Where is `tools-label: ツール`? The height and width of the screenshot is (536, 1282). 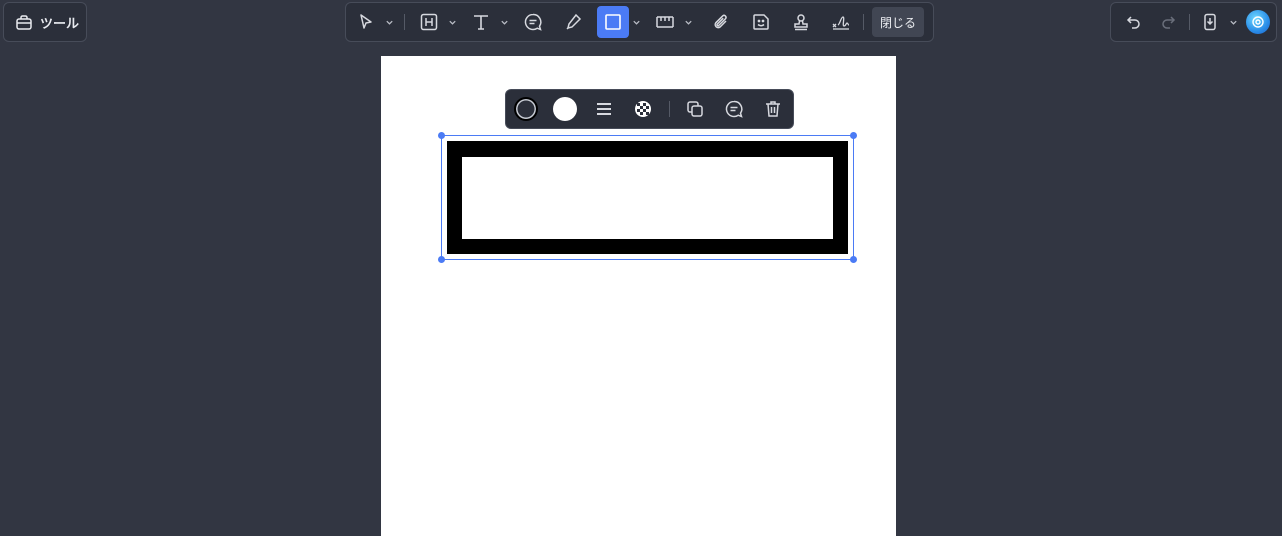 tools-label: ツール is located at coordinates (60, 23).